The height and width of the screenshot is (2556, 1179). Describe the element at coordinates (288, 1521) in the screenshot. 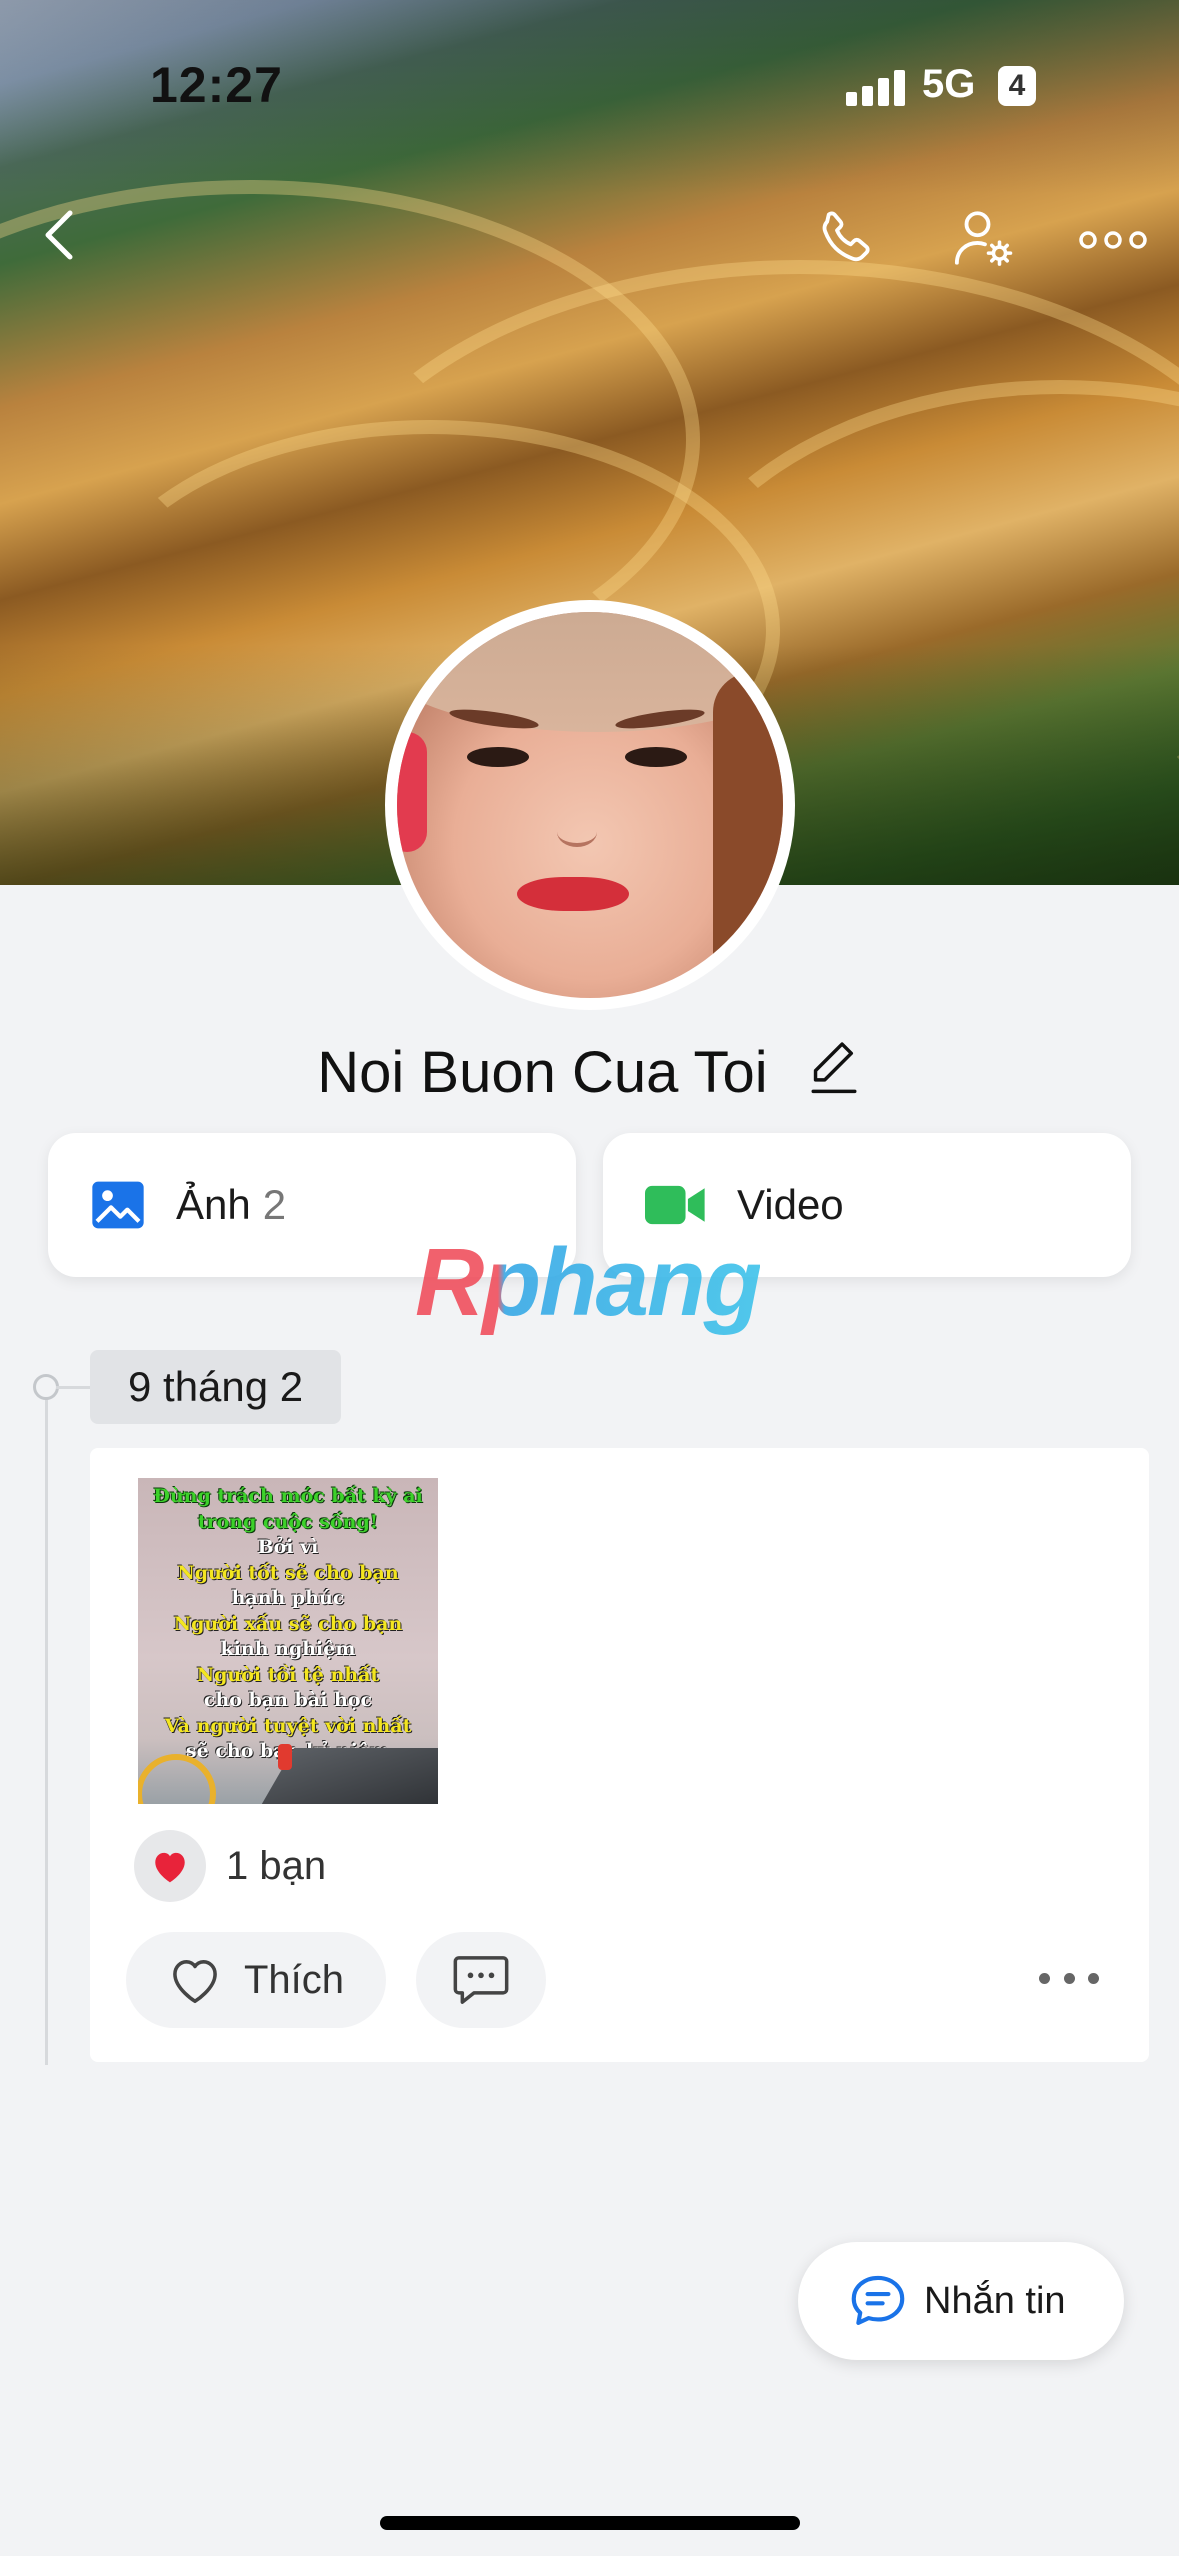

I see `post-image-line: trong cuộc sống!` at that location.